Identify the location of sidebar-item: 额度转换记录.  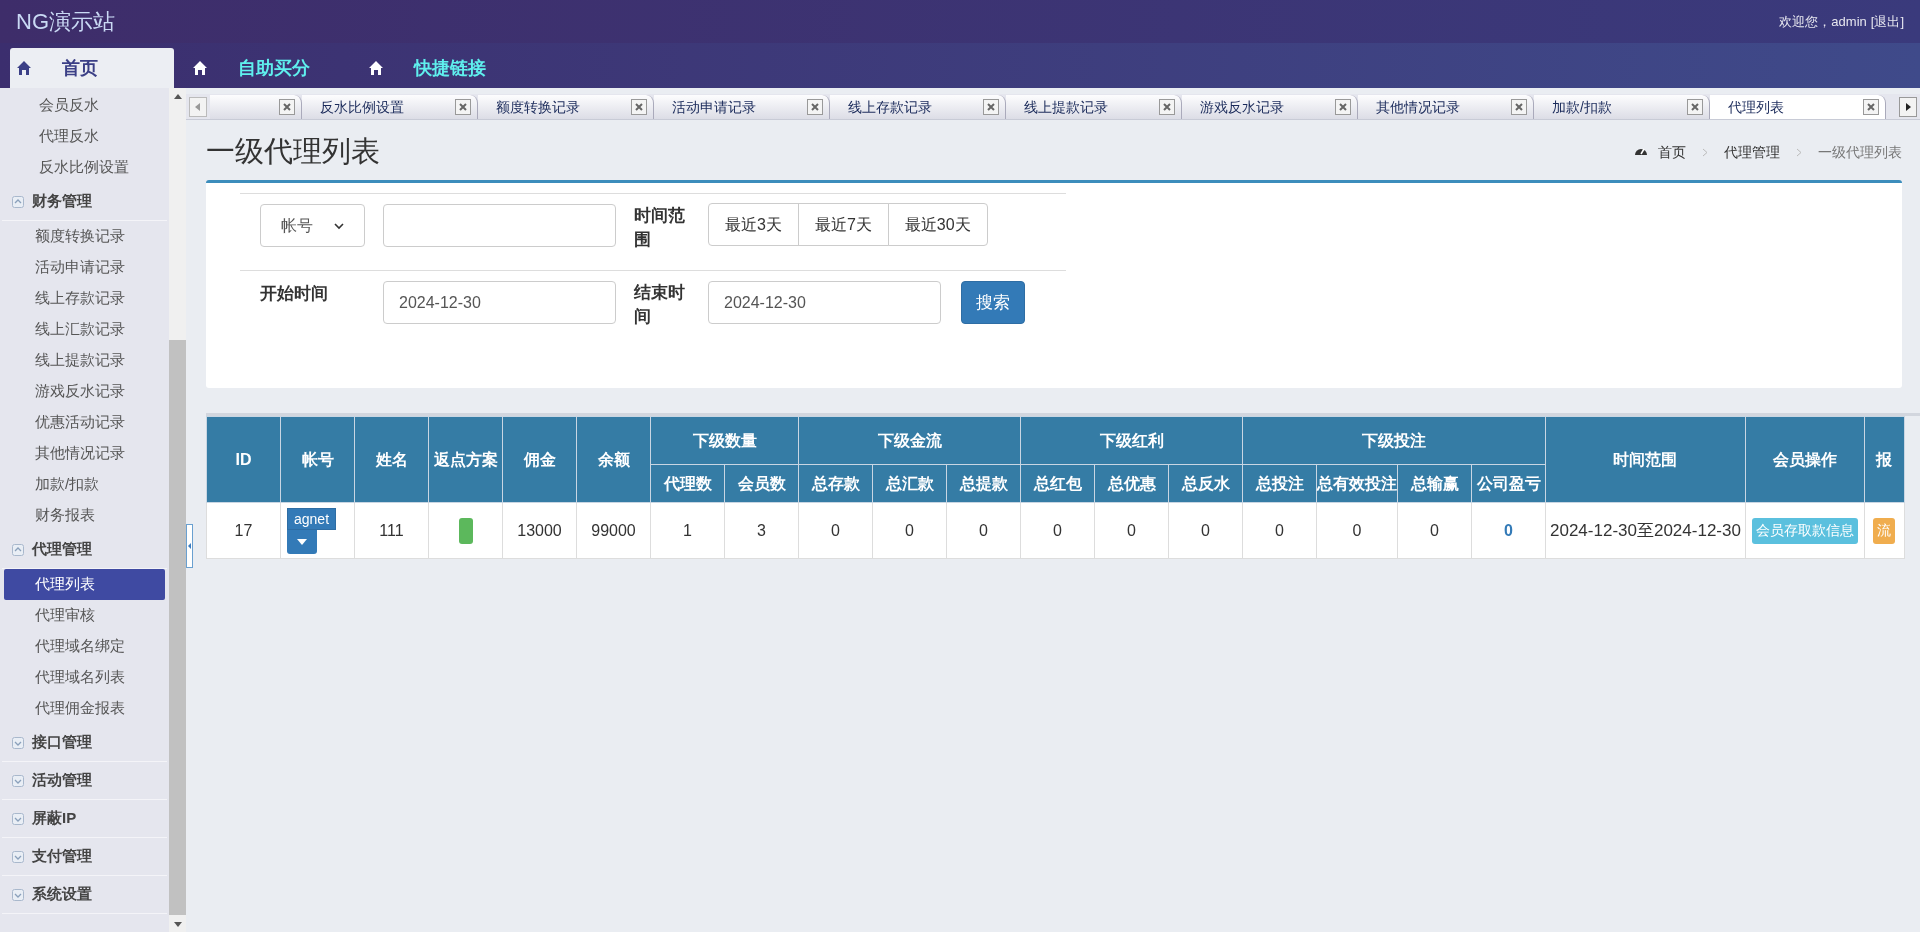
(84, 236).